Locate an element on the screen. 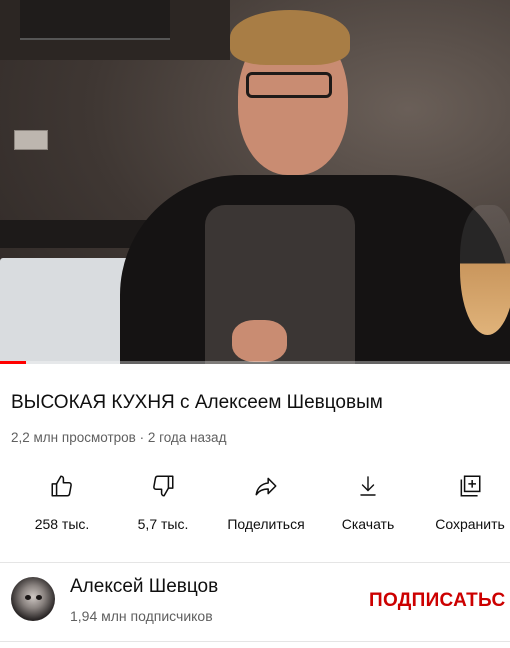 Image resolution: width=510 pixels, height=648 pixels. progress-bar is located at coordinates (255, 362).